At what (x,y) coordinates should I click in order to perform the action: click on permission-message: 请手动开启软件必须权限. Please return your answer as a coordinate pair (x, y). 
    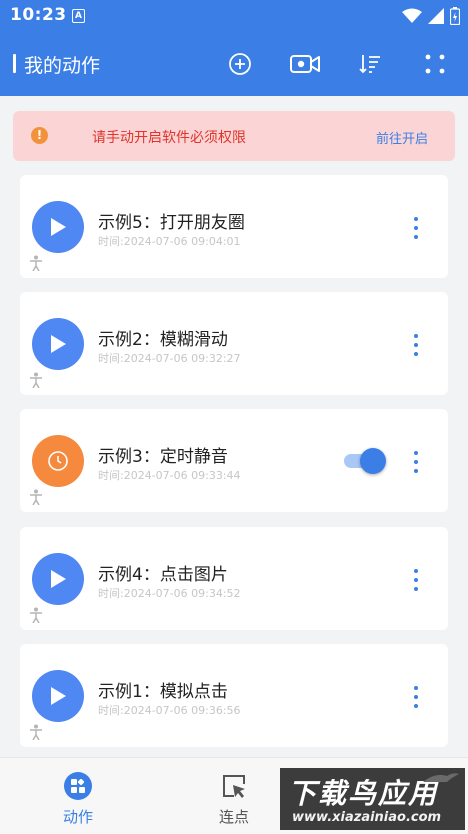
    Looking at the image, I should click on (169, 138).